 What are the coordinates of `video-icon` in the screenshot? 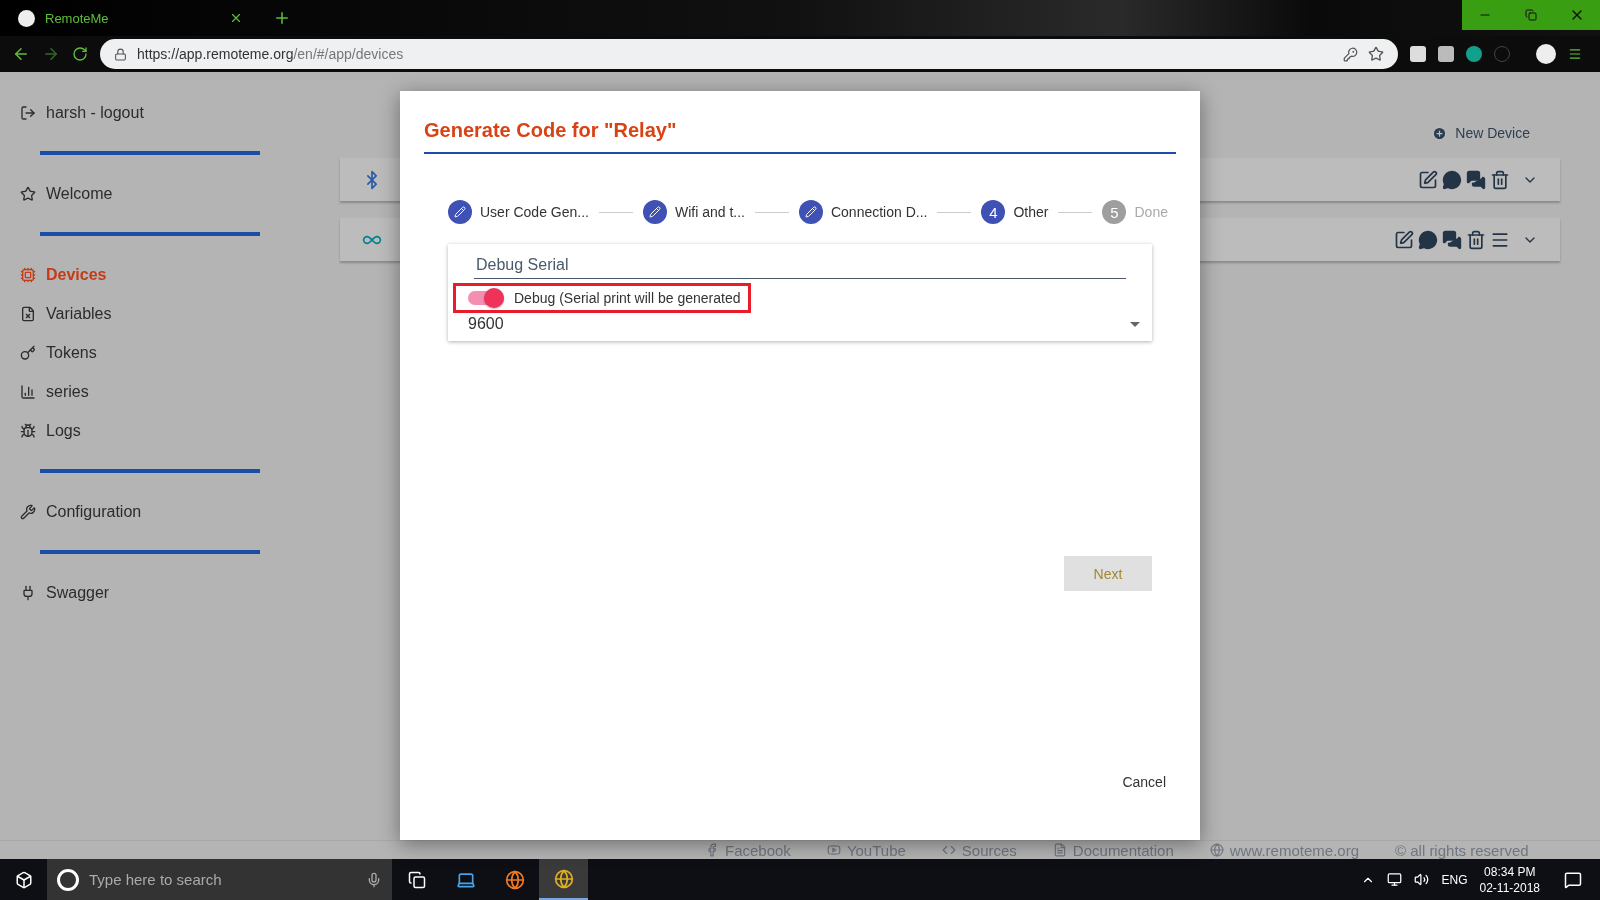 It's located at (833, 850).